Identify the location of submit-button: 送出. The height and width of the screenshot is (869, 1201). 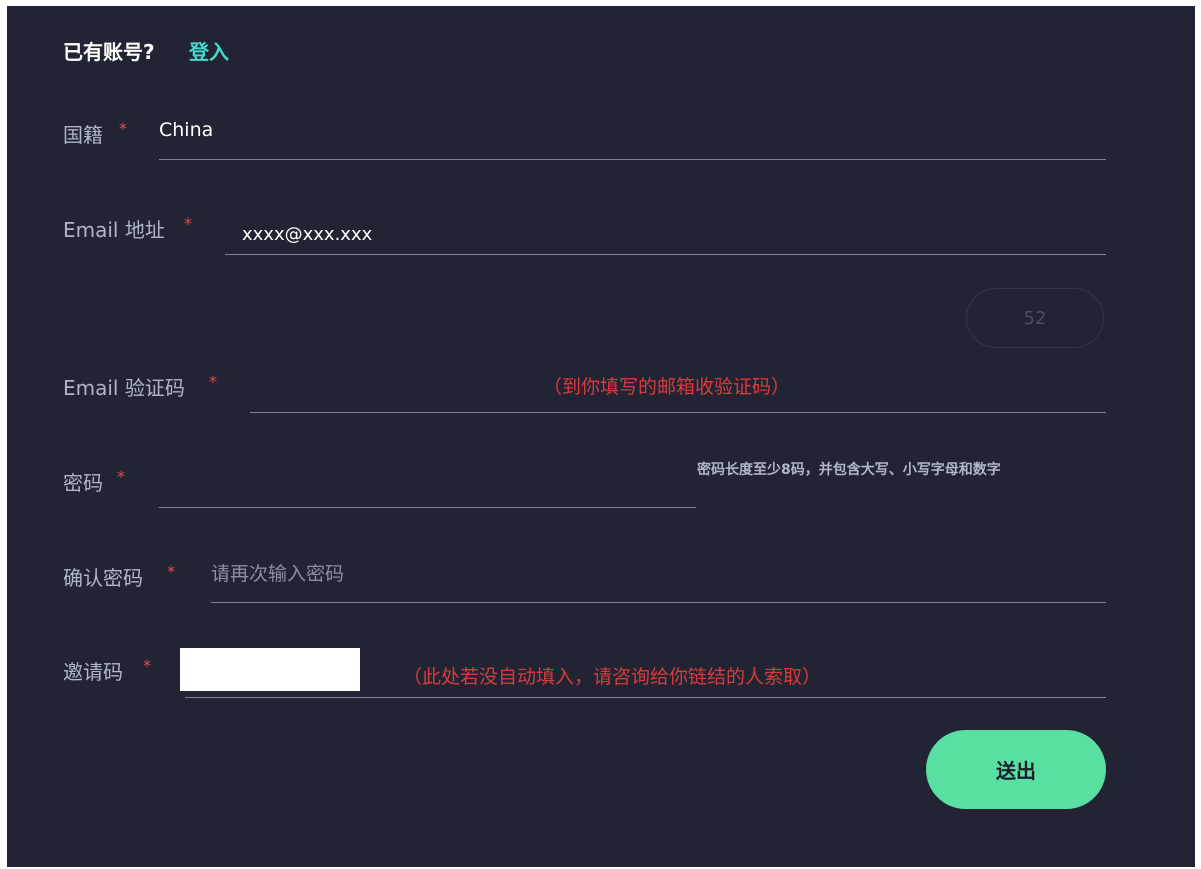
(1016, 769).